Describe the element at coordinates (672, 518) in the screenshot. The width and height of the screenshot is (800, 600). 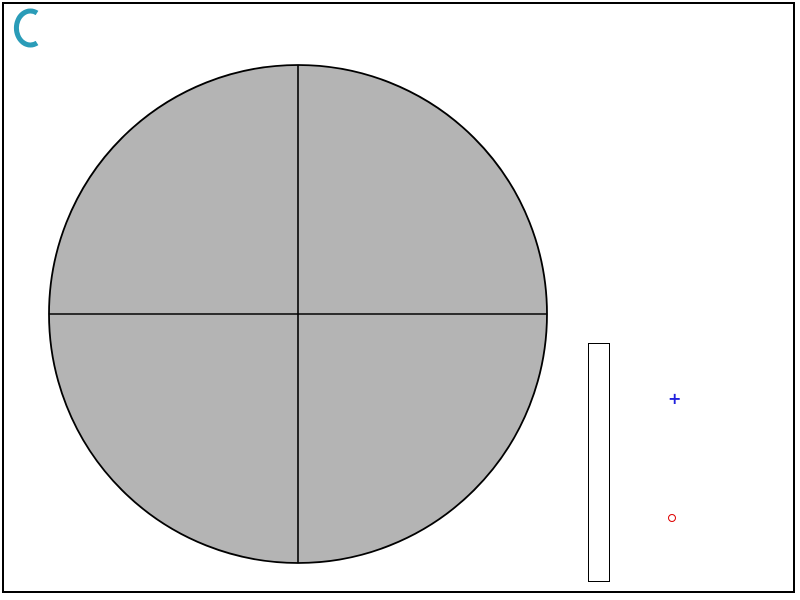
I see `circle-marker-icon` at that location.